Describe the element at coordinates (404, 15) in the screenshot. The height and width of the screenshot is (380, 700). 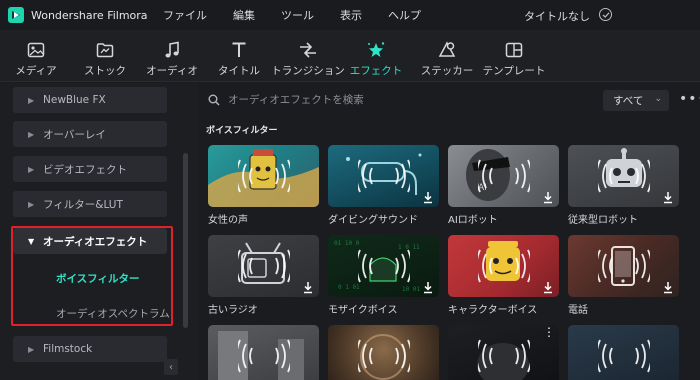
I see `menu-help: ヘルプ` at that location.